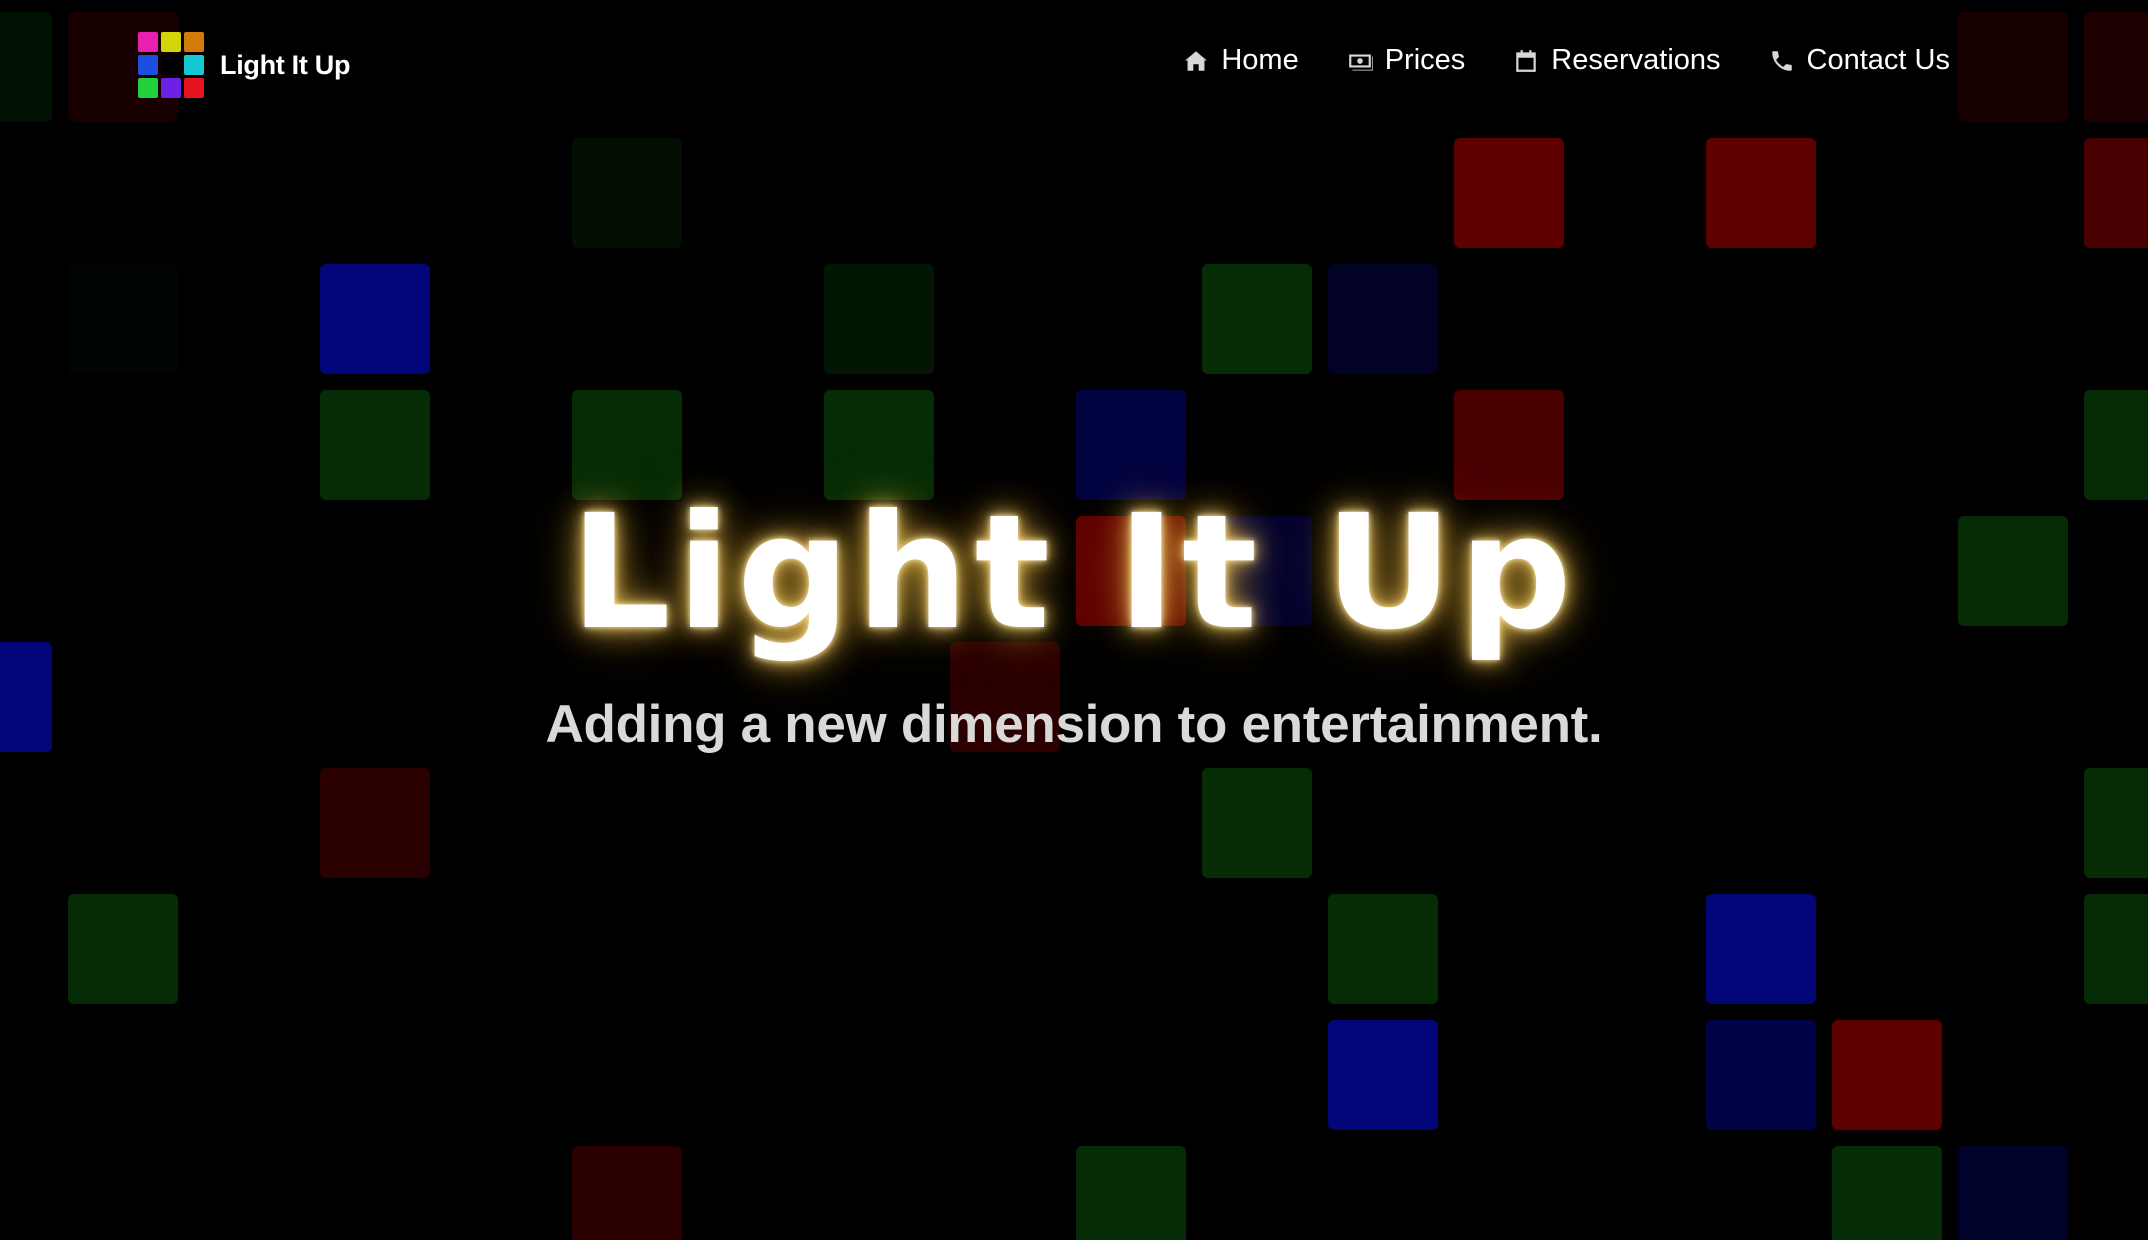 The height and width of the screenshot is (1240, 2148). I want to click on hero-subtitle: Adding a new dimension to entertainment., so click(1074, 724).